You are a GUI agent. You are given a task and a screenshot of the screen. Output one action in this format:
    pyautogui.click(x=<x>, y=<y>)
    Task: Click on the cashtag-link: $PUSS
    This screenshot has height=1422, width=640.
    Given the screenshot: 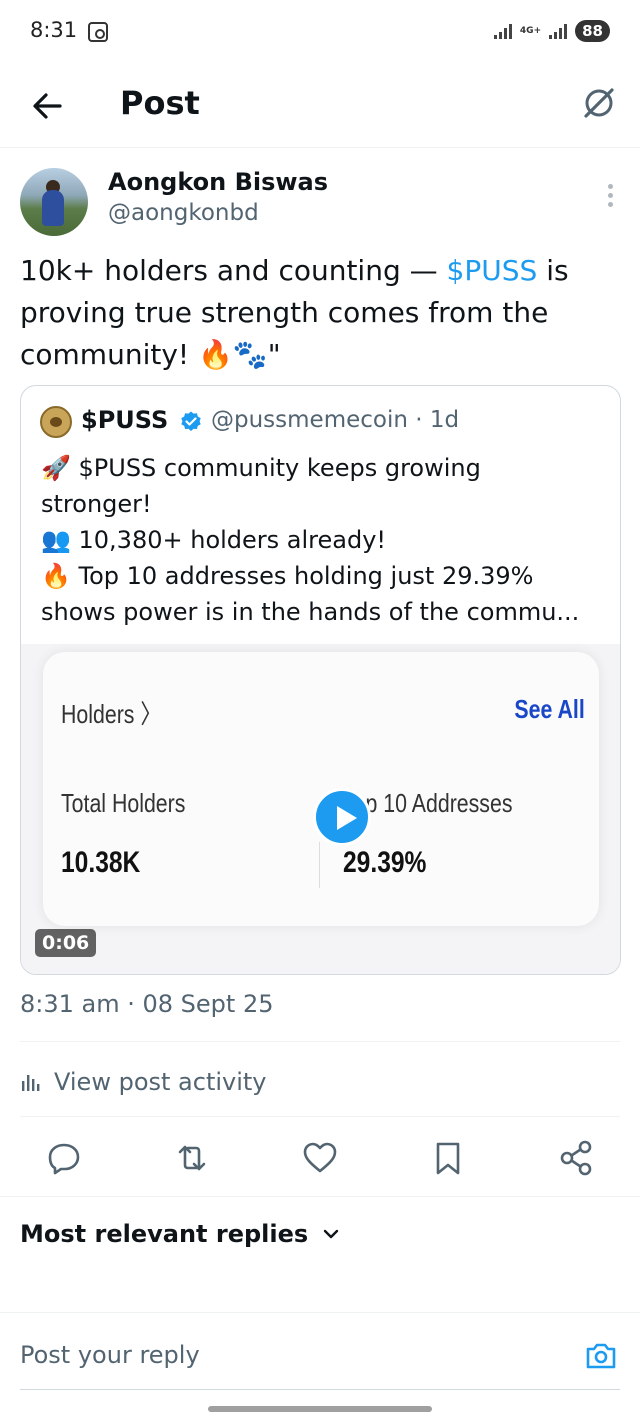 What is the action you would take?
    pyautogui.click(x=492, y=270)
    